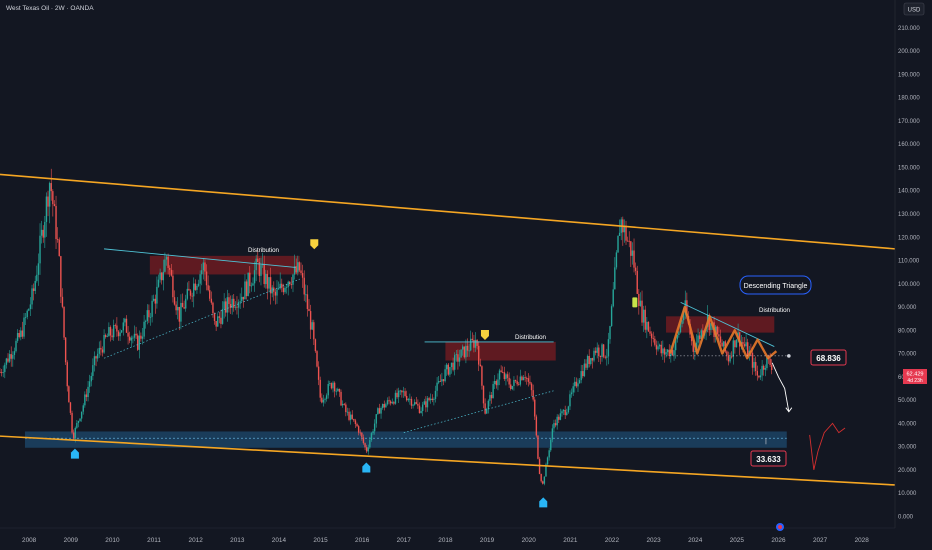 This screenshot has height=550, width=932. What do you see at coordinates (405, 439) in the screenshot?
I see `support-zone` at bounding box center [405, 439].